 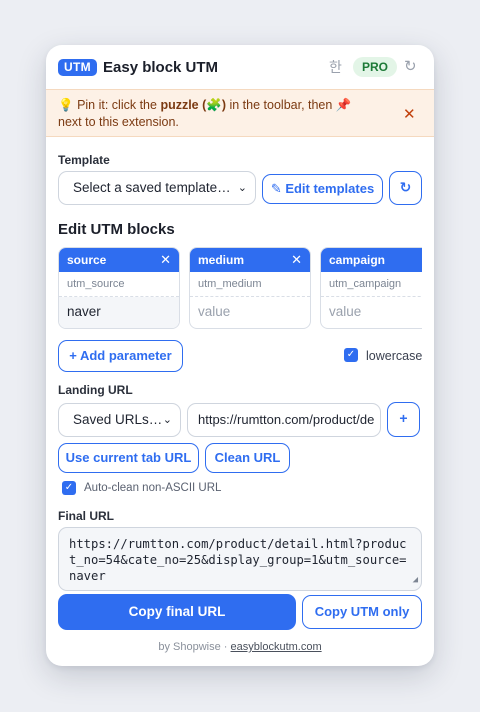 I want to click on copy-utm-only-button: Copy UTM only, so click(x=362, y=612).